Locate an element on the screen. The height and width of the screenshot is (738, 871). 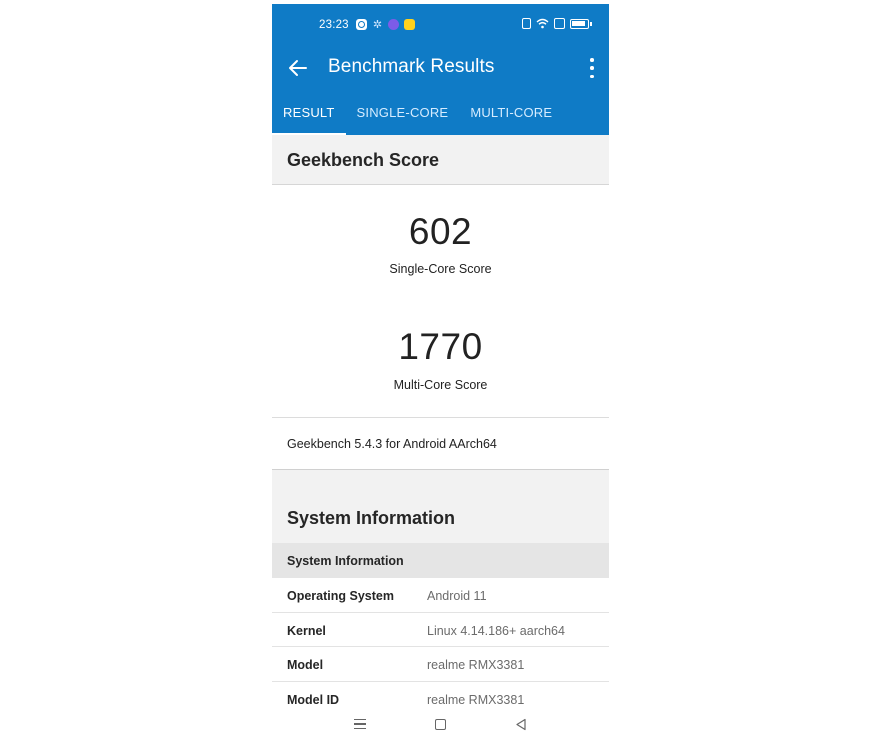
table-row: Kernel Linux 4.14.186+ aarch64 is located at coordinates (440, 629).